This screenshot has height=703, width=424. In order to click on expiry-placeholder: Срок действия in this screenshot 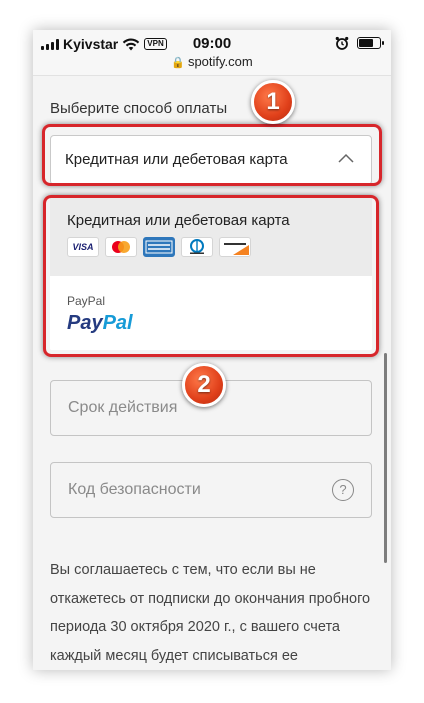, I will do `click(123, 407)`.